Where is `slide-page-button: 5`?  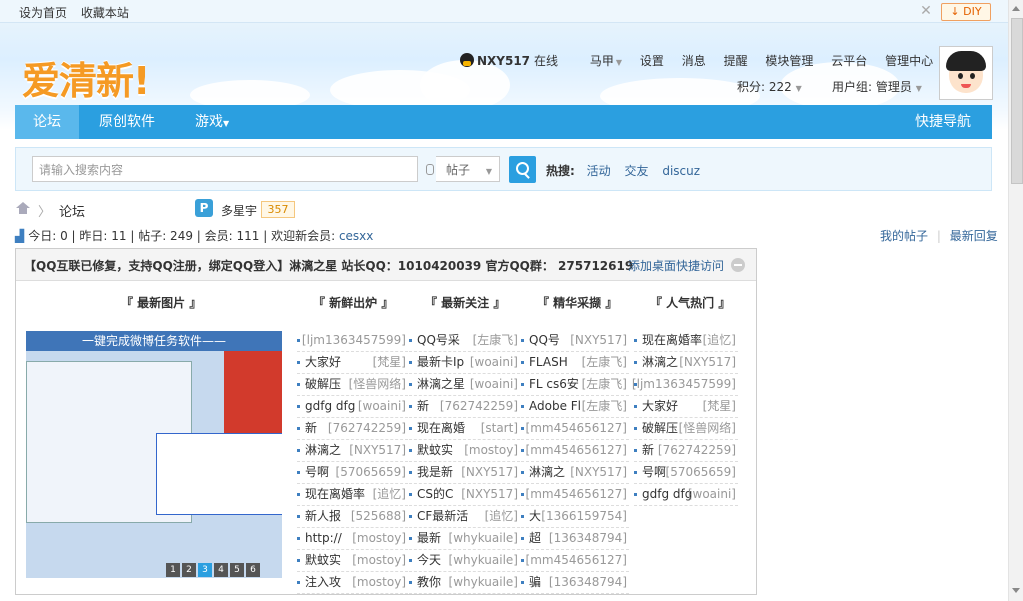
slide-page-button: 5 is located at coordinates (237, 570).